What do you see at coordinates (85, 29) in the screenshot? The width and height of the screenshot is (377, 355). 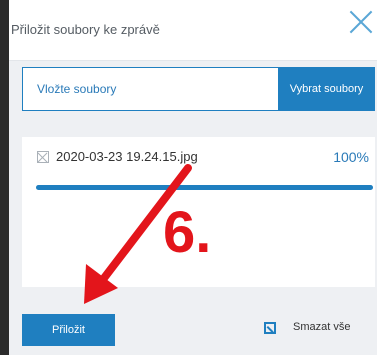 I see `dialog-title: Přiložit soubory ke zprávě` at bounding box center [85, 29].